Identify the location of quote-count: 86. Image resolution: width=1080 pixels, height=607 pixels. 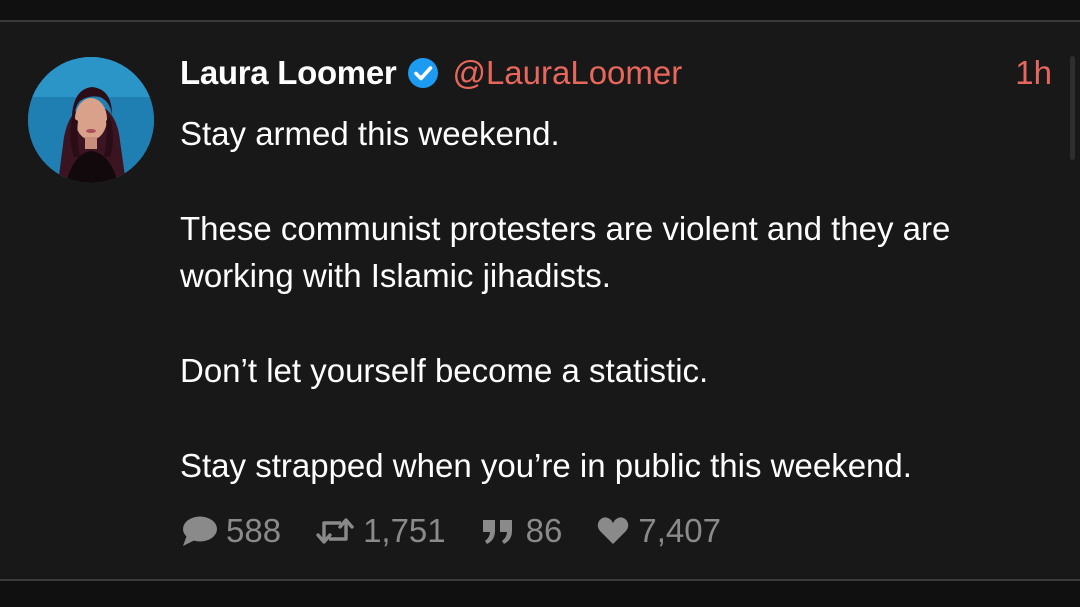
(544, 530).